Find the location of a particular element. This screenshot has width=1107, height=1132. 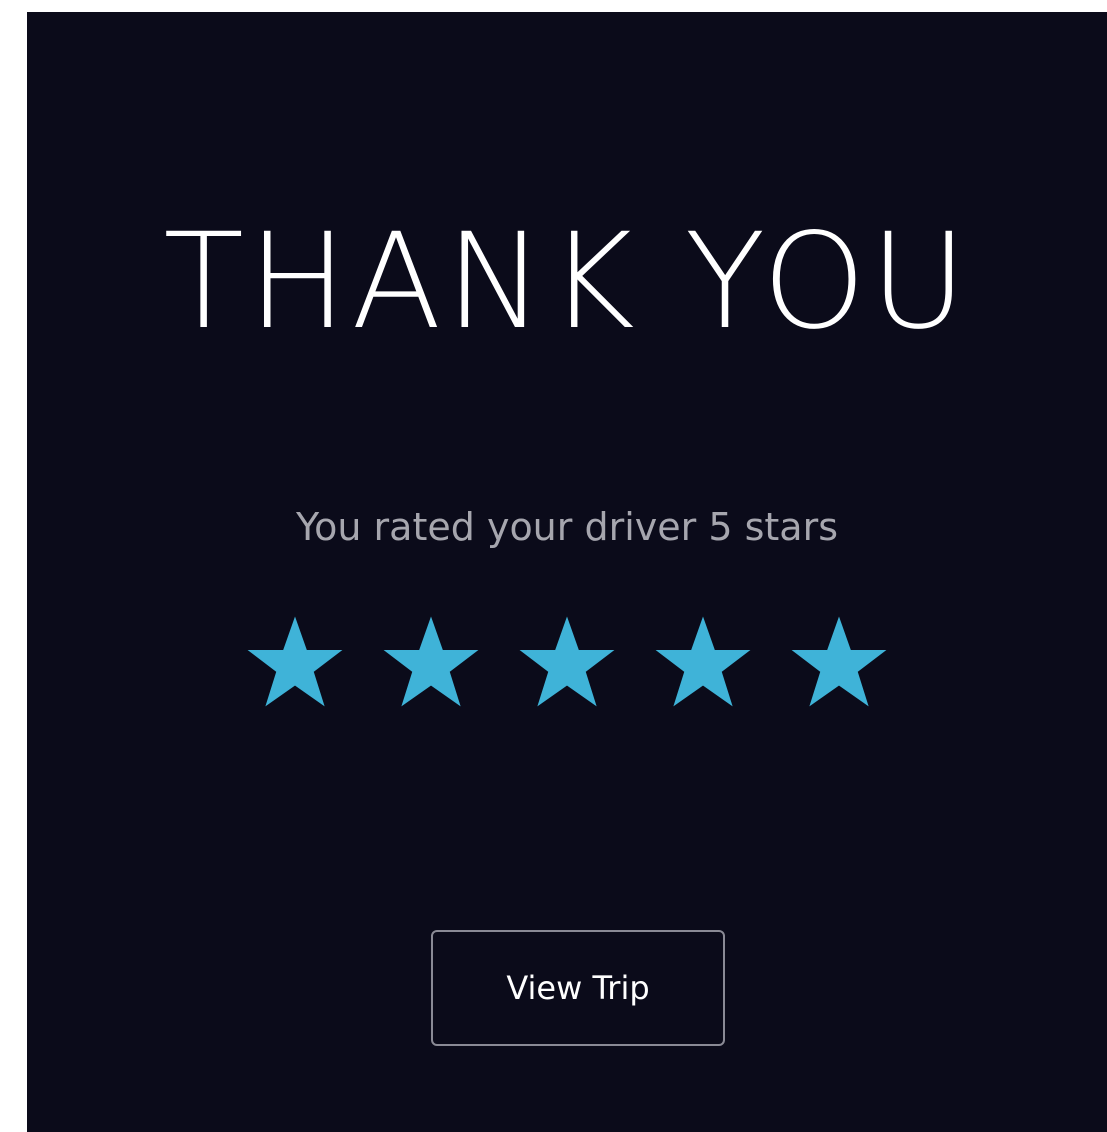

rating-summary-text: You rated your driver 5 stars is located at coordinates (567, 527).